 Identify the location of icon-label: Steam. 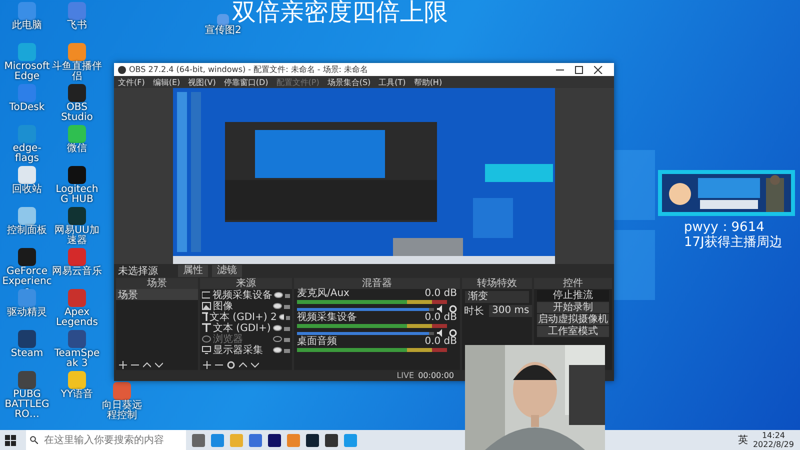
(27, 354).